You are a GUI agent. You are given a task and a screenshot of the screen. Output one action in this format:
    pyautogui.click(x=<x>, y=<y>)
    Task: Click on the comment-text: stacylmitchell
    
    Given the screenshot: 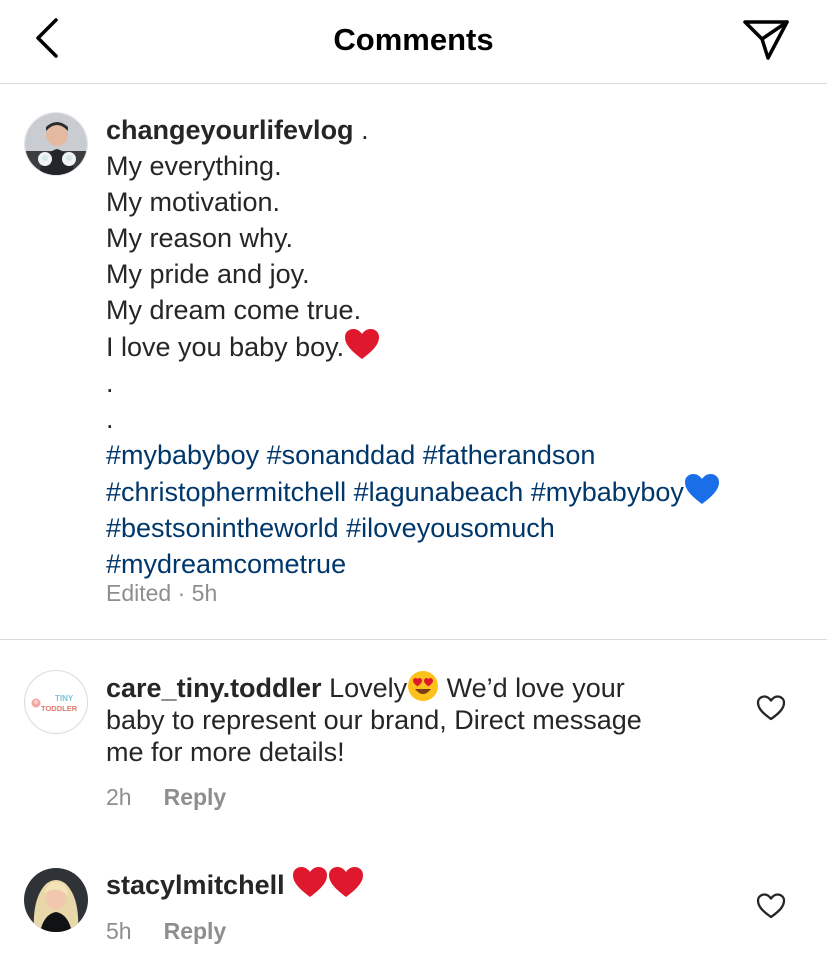 What is the action you would take?
    pyautogui.click(x=416, y=883)
    